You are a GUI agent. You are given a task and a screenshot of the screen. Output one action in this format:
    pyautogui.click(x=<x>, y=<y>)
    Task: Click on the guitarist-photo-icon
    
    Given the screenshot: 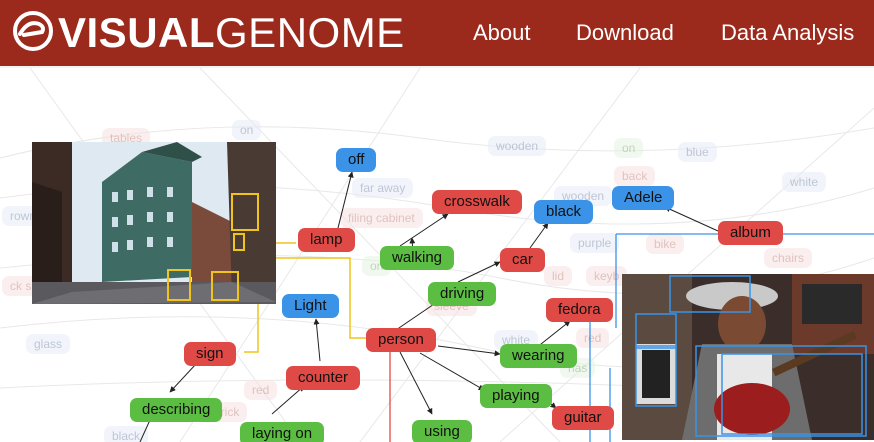 What is the action you would take?
    pyautogui.click(x=748, y=357)
    